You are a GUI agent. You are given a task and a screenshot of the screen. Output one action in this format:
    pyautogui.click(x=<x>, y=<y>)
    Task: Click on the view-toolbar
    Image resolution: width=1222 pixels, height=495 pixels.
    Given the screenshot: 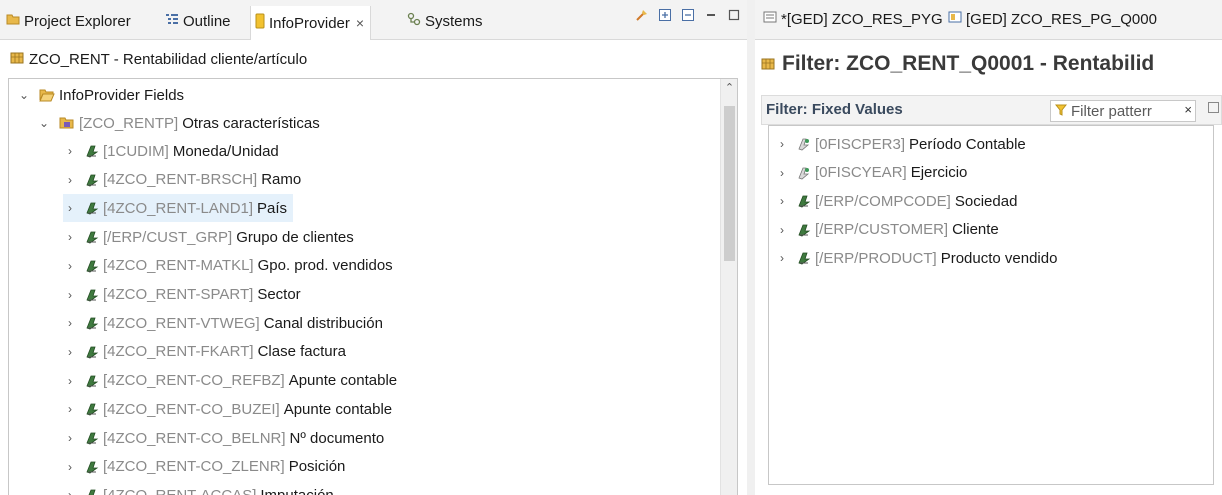 What is the action you would take?
    pyautogui.click(x=688, y=15)
    